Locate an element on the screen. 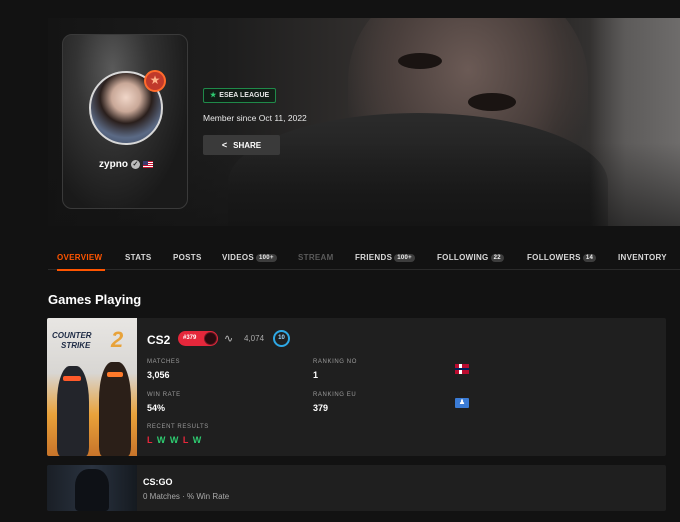 The width and height of the screenshot is (680, 522). tab-label: FOLLOWERS is located at coordinates (554, 257).